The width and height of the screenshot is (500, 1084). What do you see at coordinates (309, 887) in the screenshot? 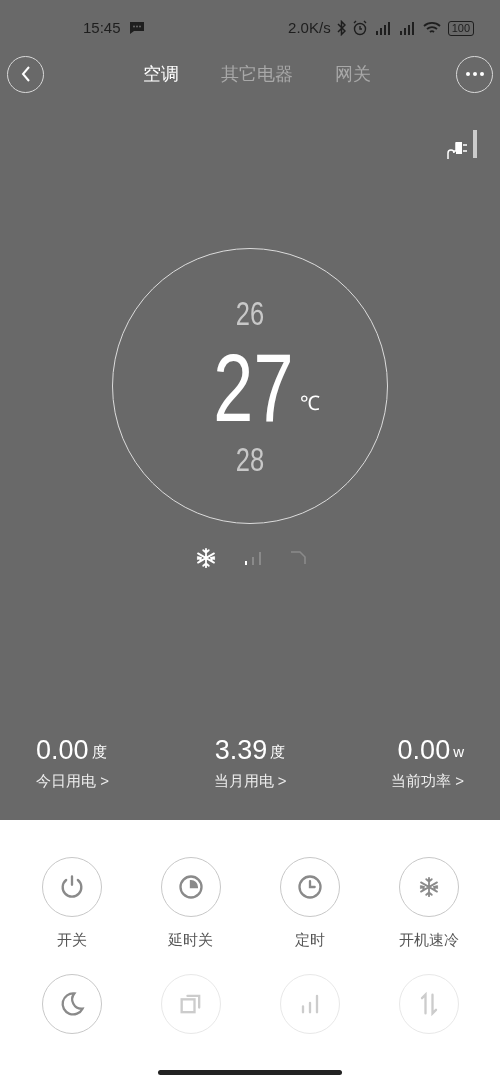
I see `clock-icon` at bounding box center [309, 887].